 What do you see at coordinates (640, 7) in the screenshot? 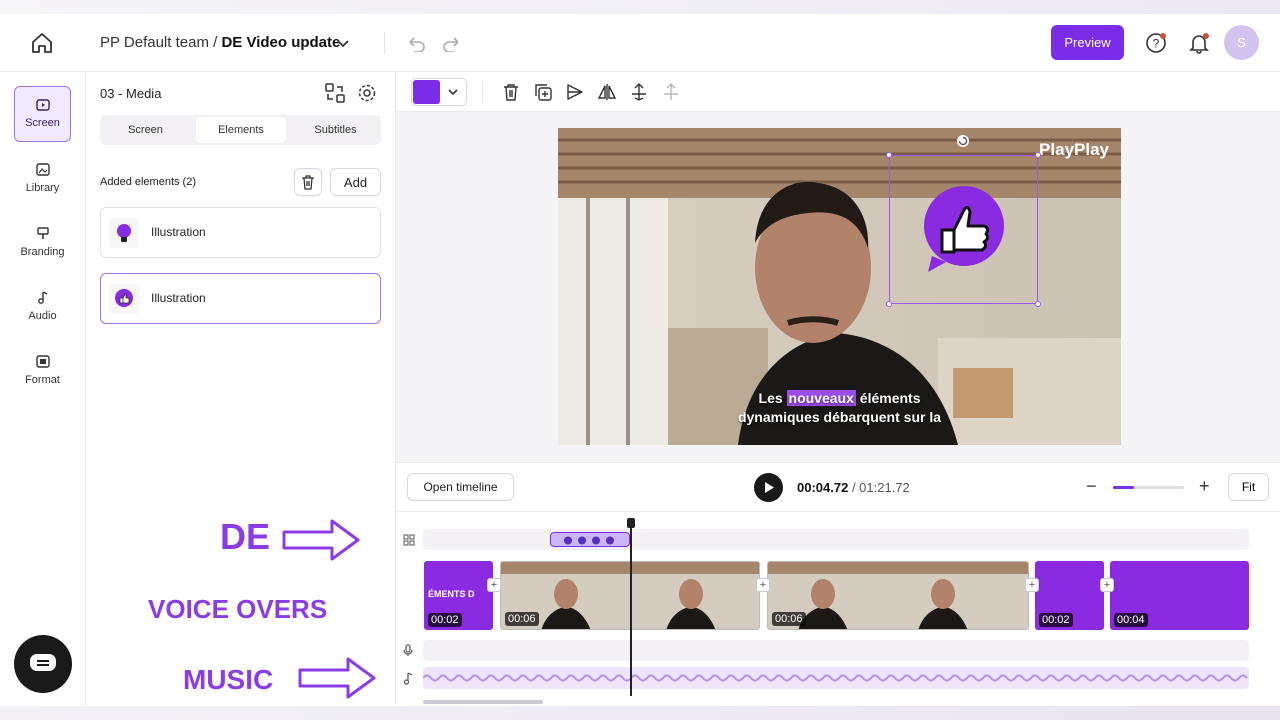
I see `top-strip` at bounding box center [640, 7].